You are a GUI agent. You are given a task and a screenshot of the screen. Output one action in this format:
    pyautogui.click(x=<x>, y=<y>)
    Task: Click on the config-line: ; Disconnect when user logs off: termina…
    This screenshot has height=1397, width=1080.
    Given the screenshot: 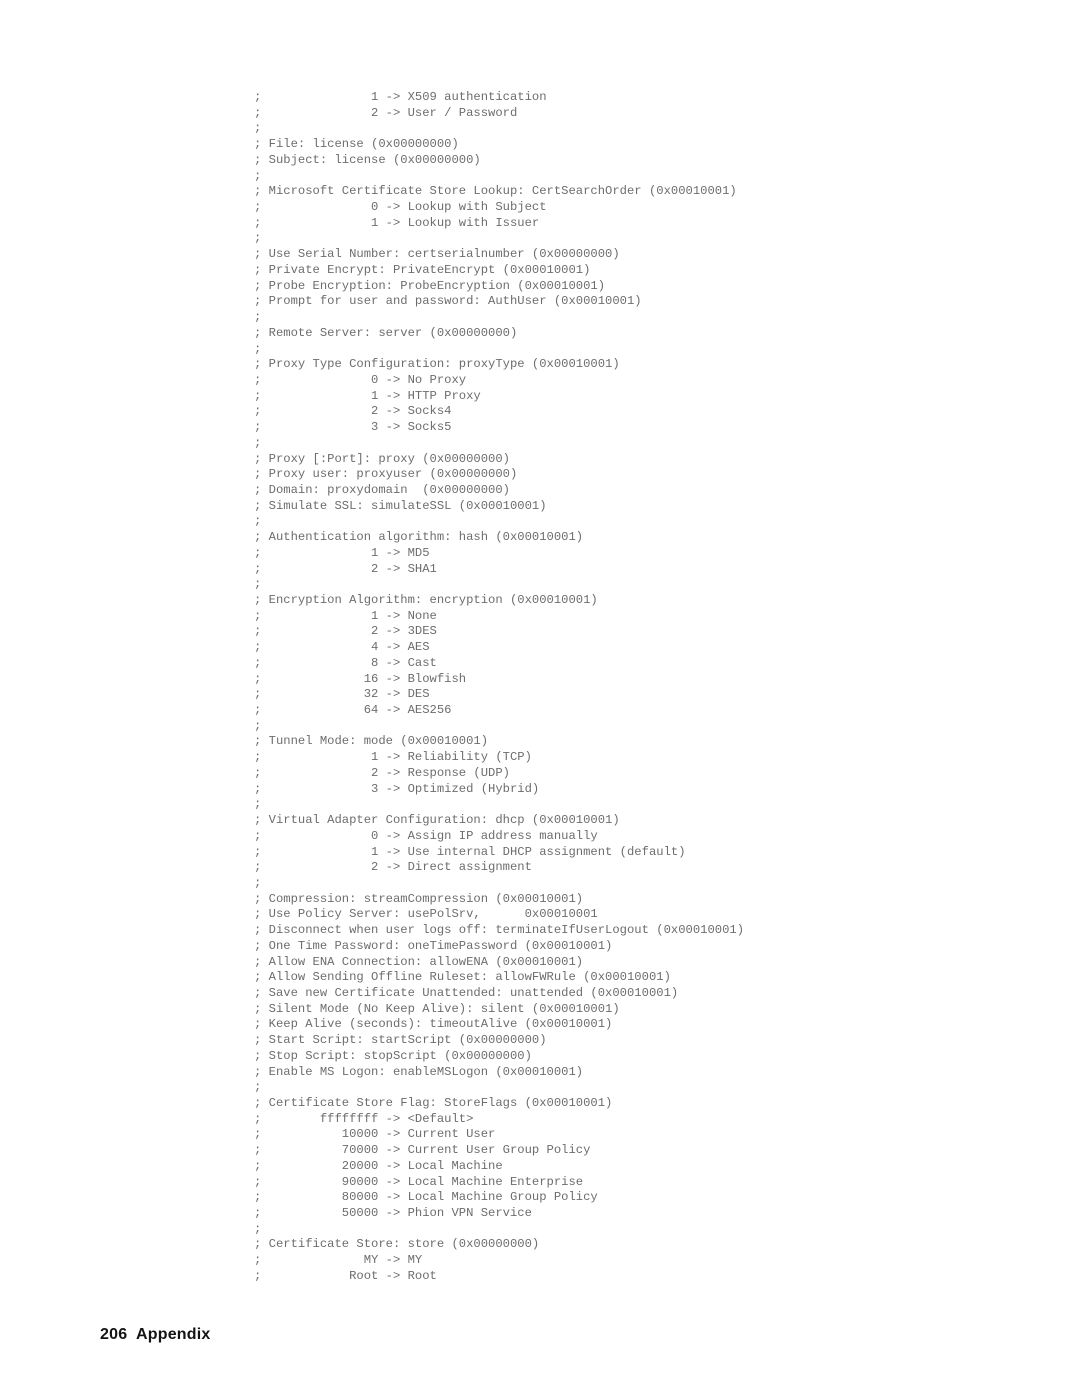 What is the action you would take?
    pyautogui.click(x=499, y=930)
    